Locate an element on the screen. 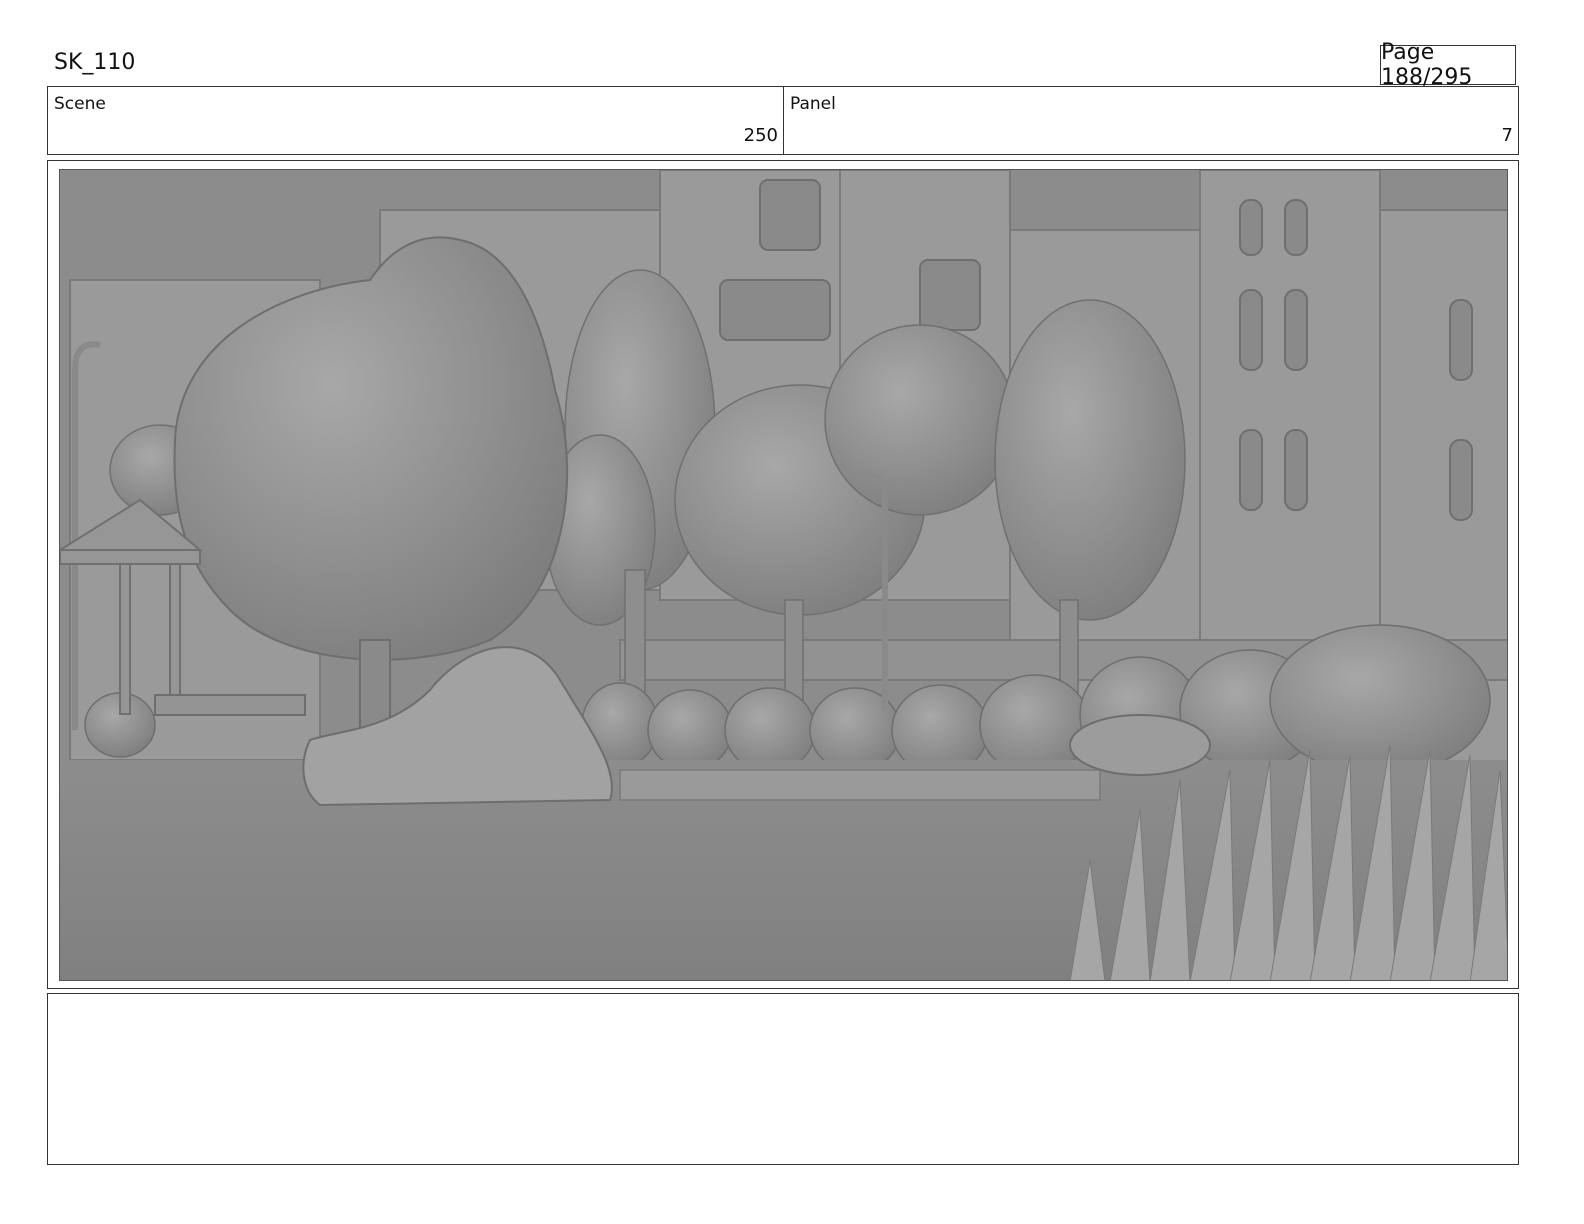  park-bench is located at coordinates (230, 705).